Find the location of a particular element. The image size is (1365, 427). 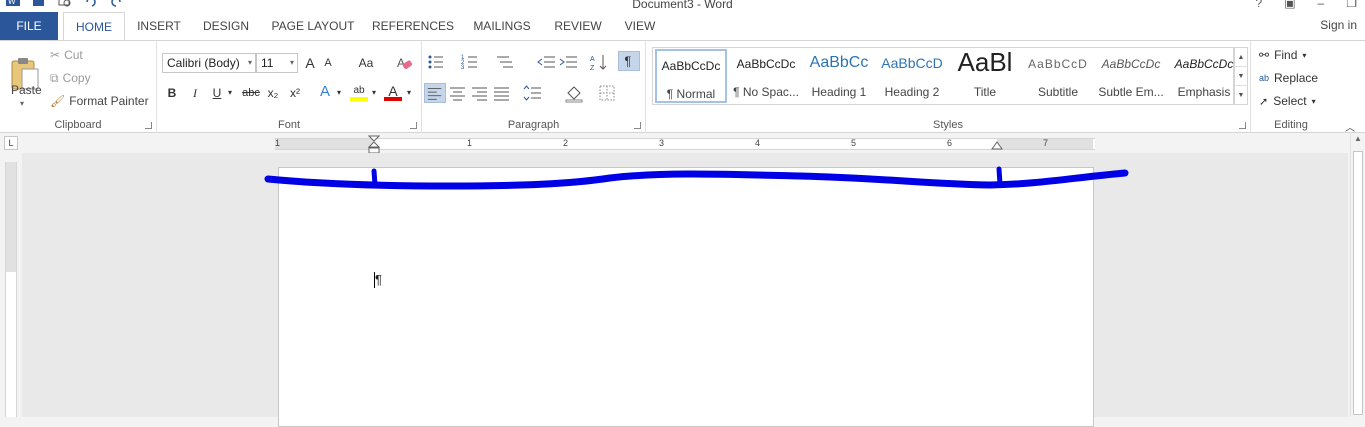

restore-button: ❐ is located at coordinates (1351, 5).